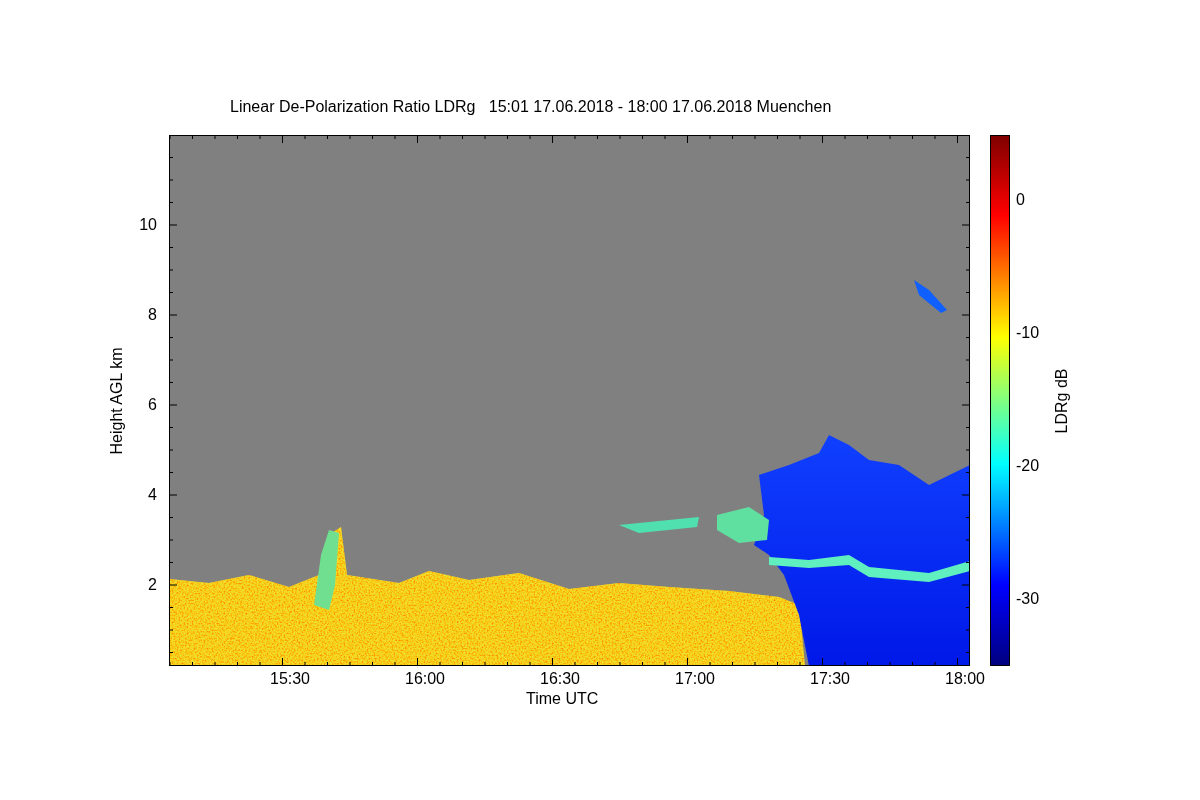 The height and width of the screenshot is (800, 1200). What do you see at coordinates (152, 495) in the screenshot?
I see `y-tick-label: 4` at bounding box center [152, 495].